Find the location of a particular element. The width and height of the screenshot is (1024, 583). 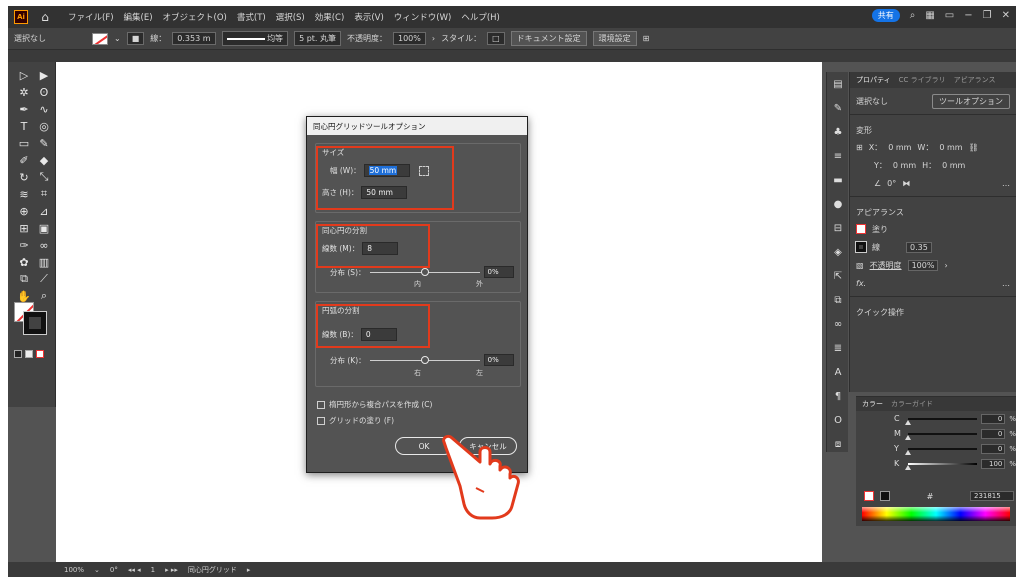

stroke-weight-field: 0.35 is located at coordinates (919, 247).